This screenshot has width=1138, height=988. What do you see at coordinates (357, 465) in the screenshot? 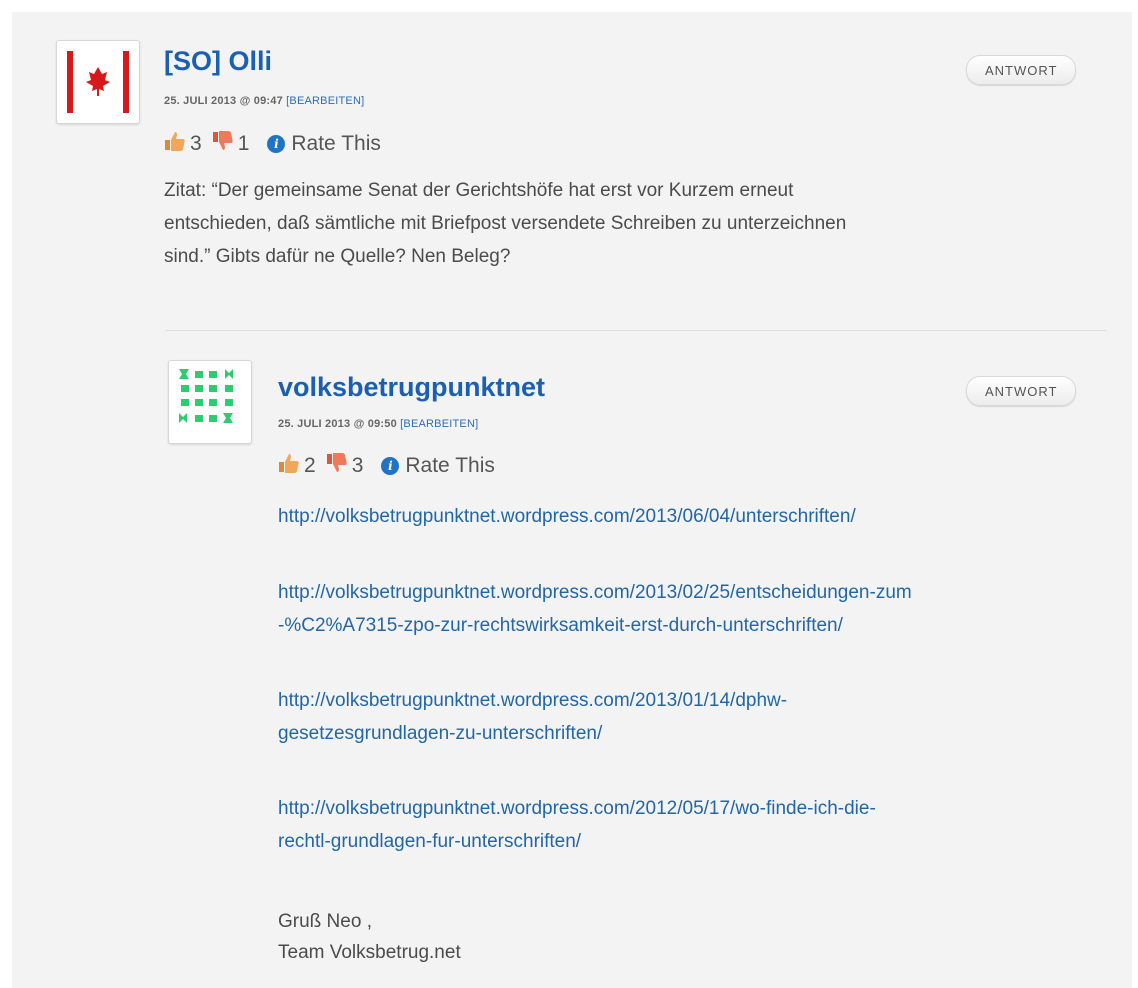
I see `dislike-count: 3` at bounding box center [357, 465].